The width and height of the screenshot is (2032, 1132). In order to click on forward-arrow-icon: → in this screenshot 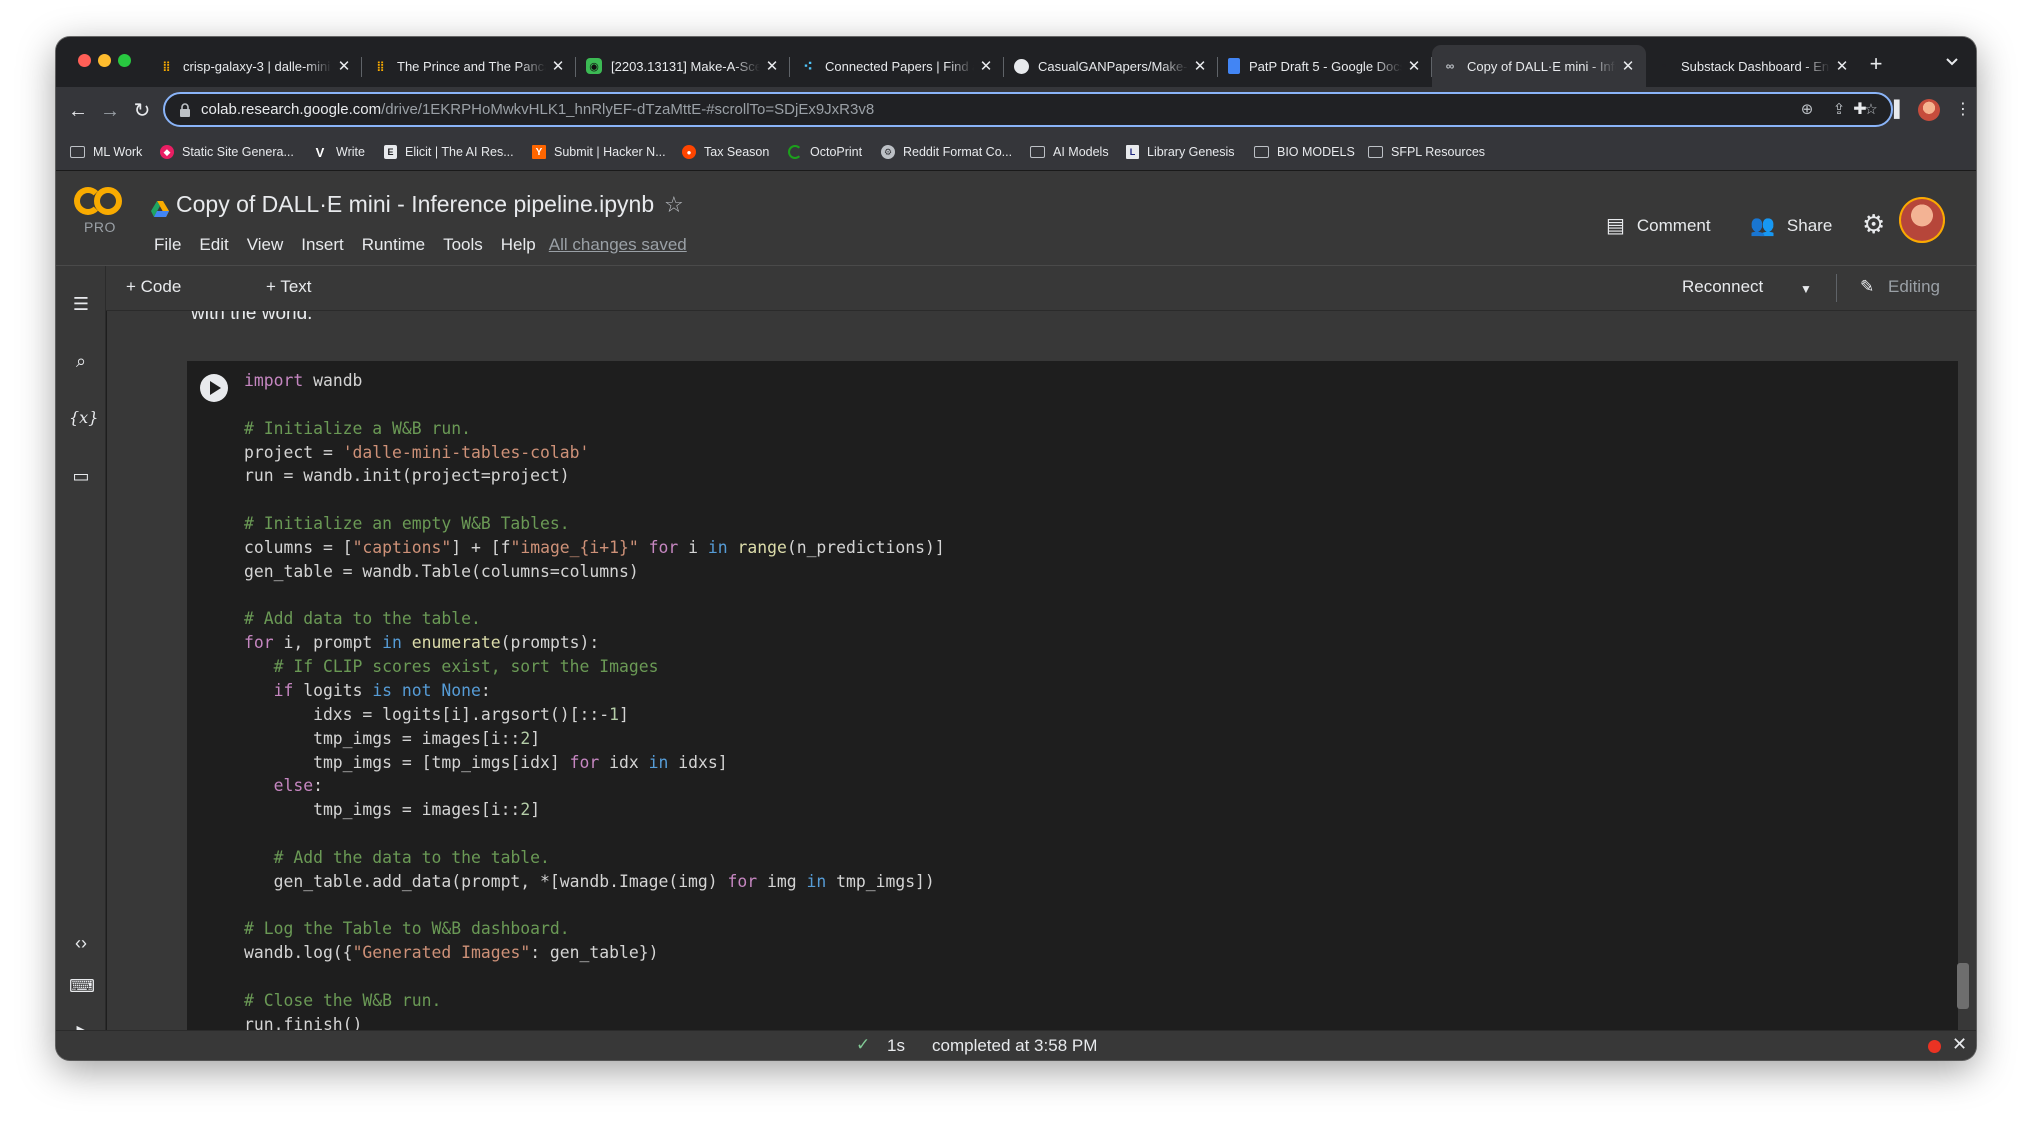, I will do `click(110, 111)`.